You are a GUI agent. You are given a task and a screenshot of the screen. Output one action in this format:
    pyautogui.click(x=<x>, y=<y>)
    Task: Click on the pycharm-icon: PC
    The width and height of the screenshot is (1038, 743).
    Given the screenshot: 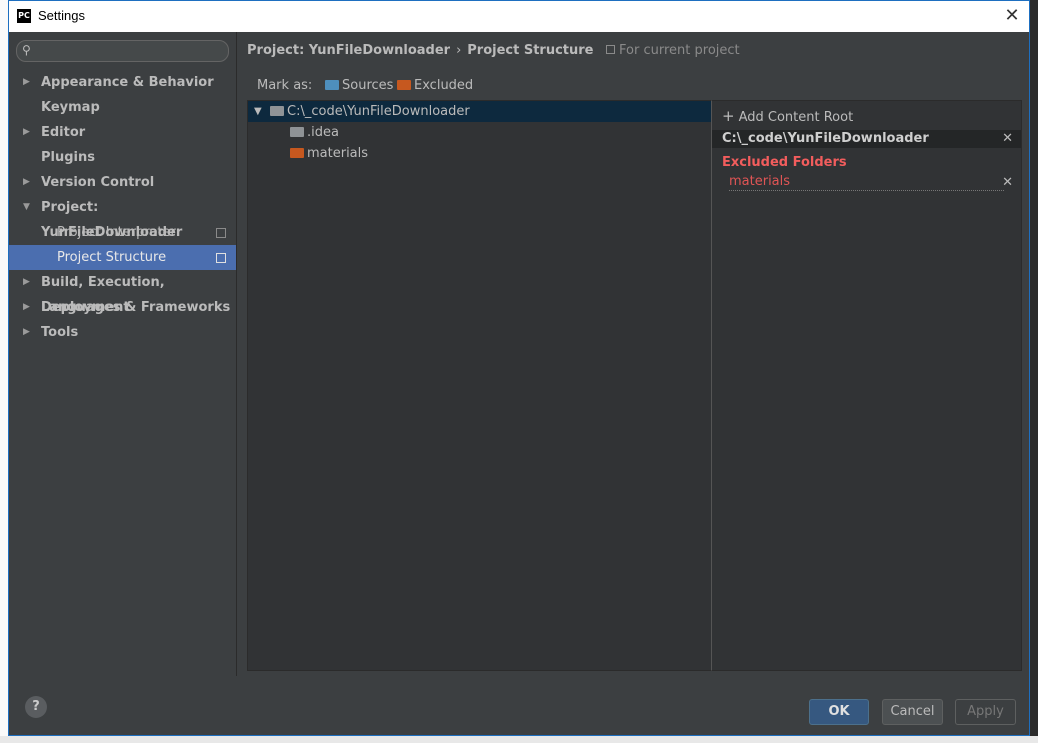 What is the action you would take?
    pyautogui.click(x=24, y=16)
    